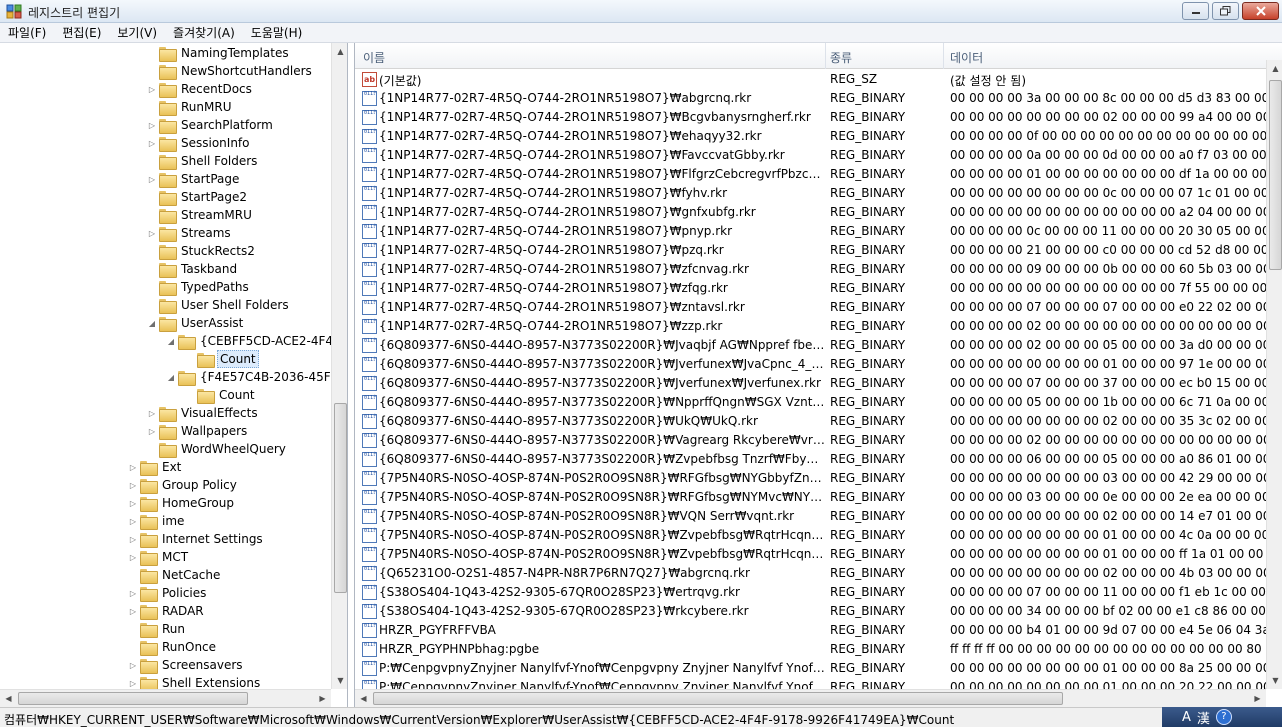 The width and height of the screenshot is (1282, 728). Describe the element at coordinates (249, 341) in the screenshot. I see `tree-node: ◢ {CEBFF5CD-ACE2-4F4F-9` at that location.